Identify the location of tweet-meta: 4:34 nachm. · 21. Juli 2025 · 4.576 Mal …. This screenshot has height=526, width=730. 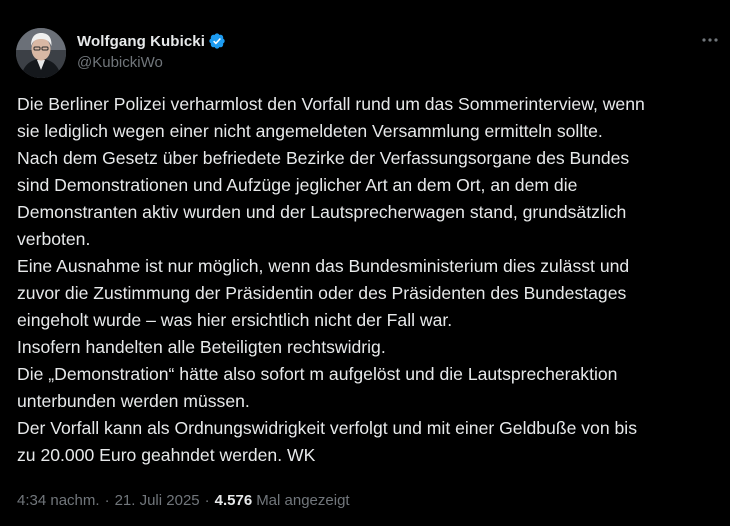
(183, 500).